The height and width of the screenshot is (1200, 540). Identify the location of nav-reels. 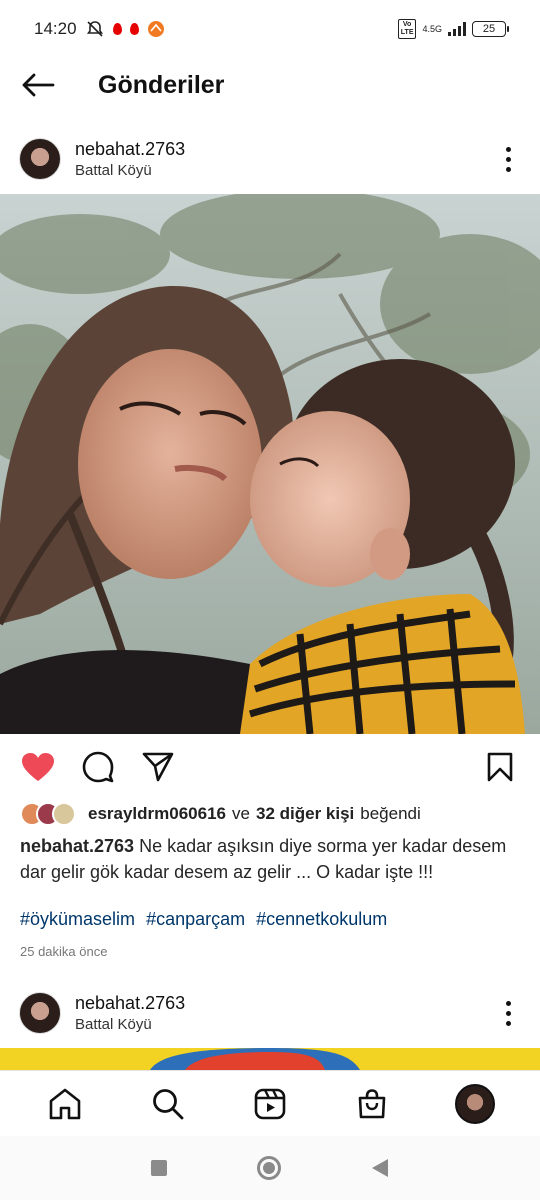
(270, 1104).